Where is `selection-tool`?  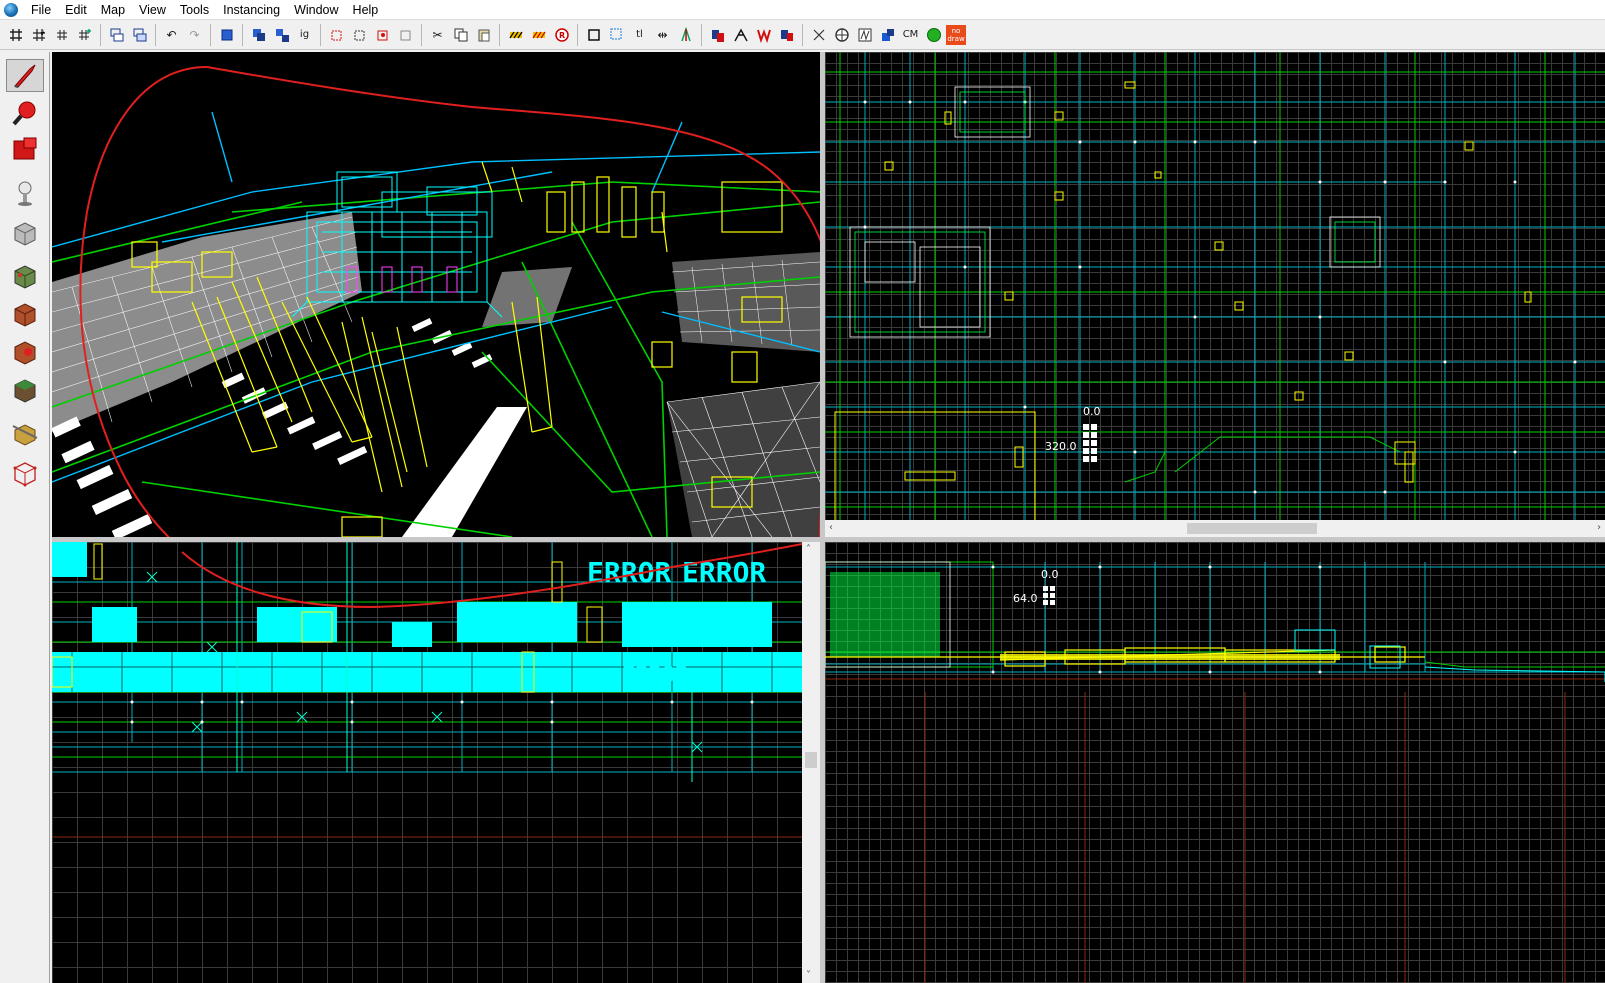 selection-tool is located at coordinates (25, 75).